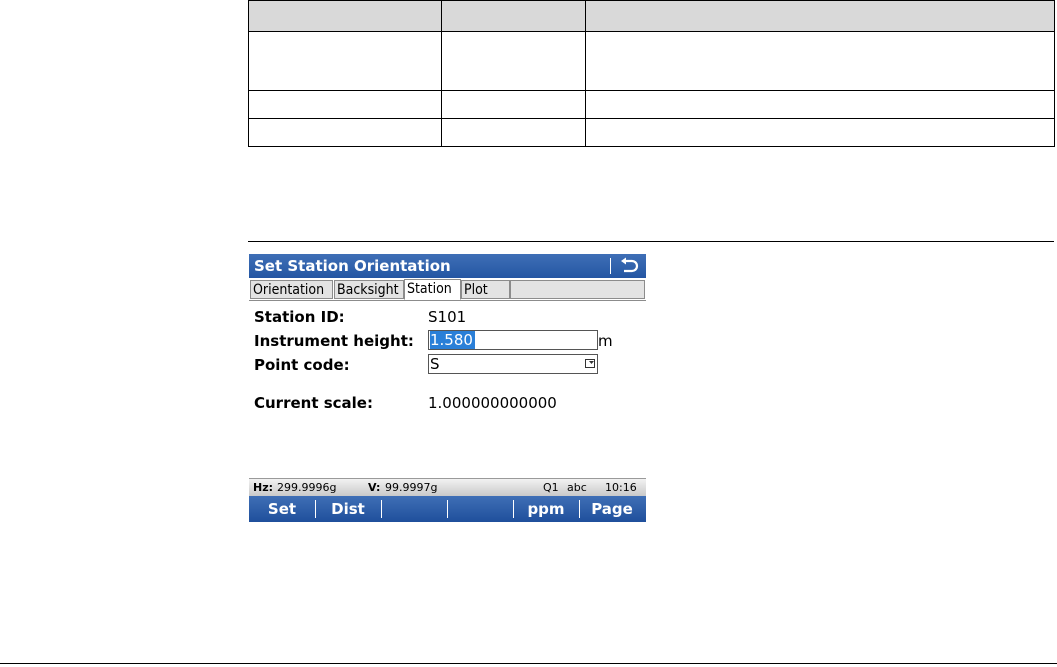 This screenshot has width=1057, height=667. I want to click on screen-title: Set Station Orientation, so click(352, 266).